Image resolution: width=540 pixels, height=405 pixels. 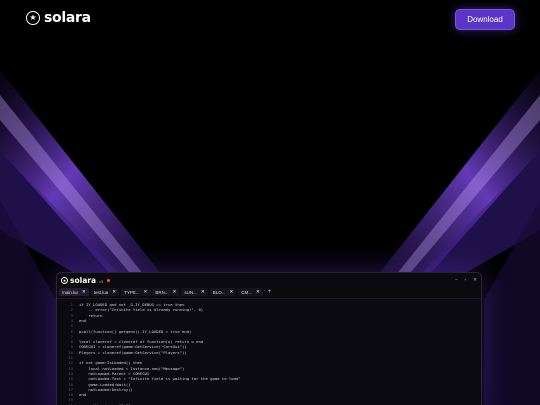 I want to click on code-line: 14 notLoaded.Parent = COREGUI, so click(x=269, y=373).